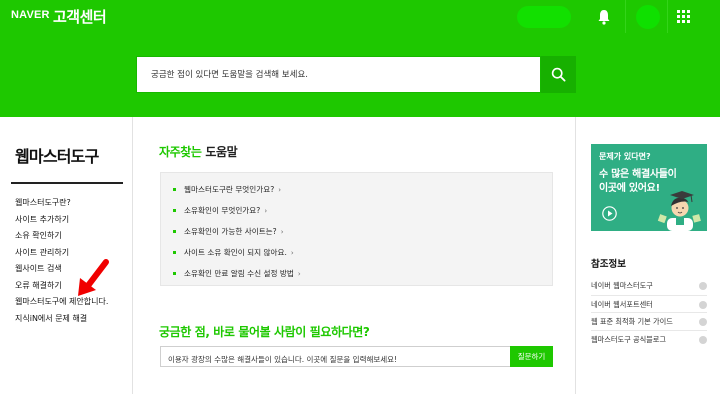 The height and width of the screenshot is (394, 720). I want to click on reference-link-label: 네이버 웹마스터도구, so click(622, 285).